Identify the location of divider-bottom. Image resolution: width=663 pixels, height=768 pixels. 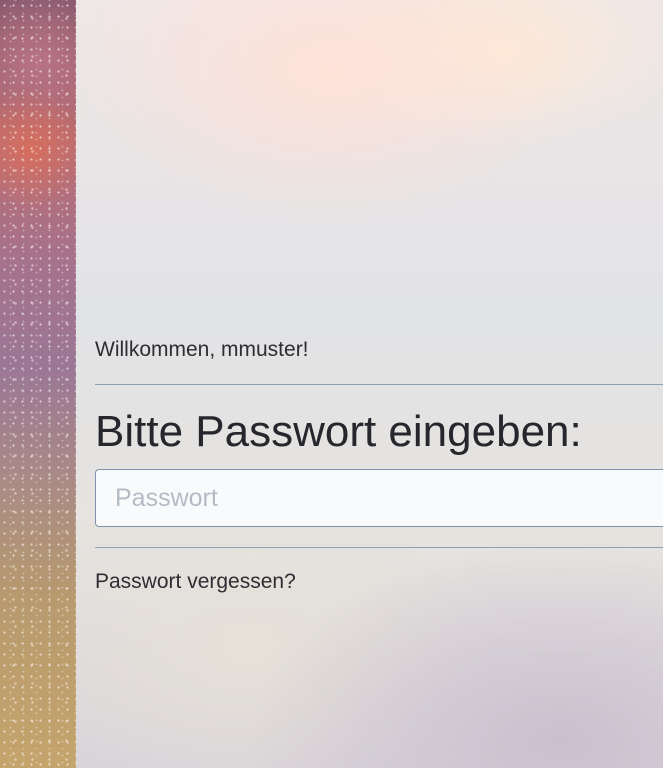
(379, 547).